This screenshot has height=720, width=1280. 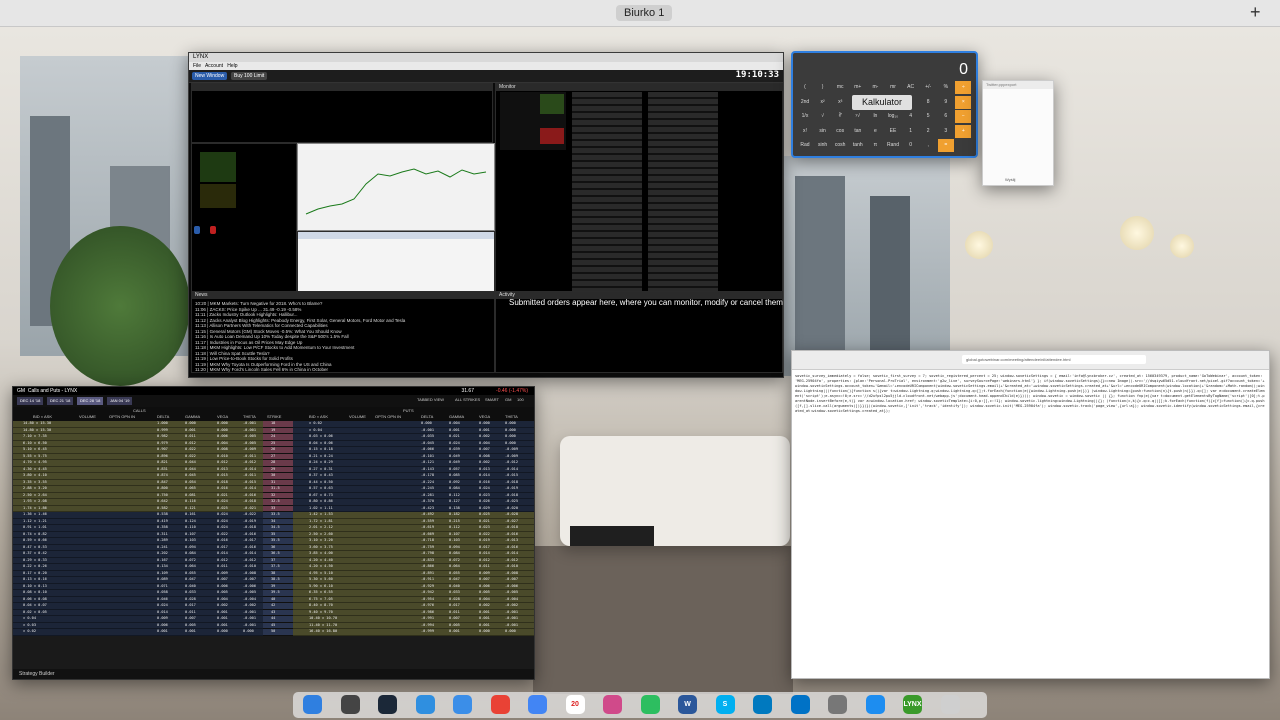 What do you see at coordinates (35, 541) in the screenshot?
I see `call-bid-ask: 0.59 × 0.66` at bounding box center [35, 541].